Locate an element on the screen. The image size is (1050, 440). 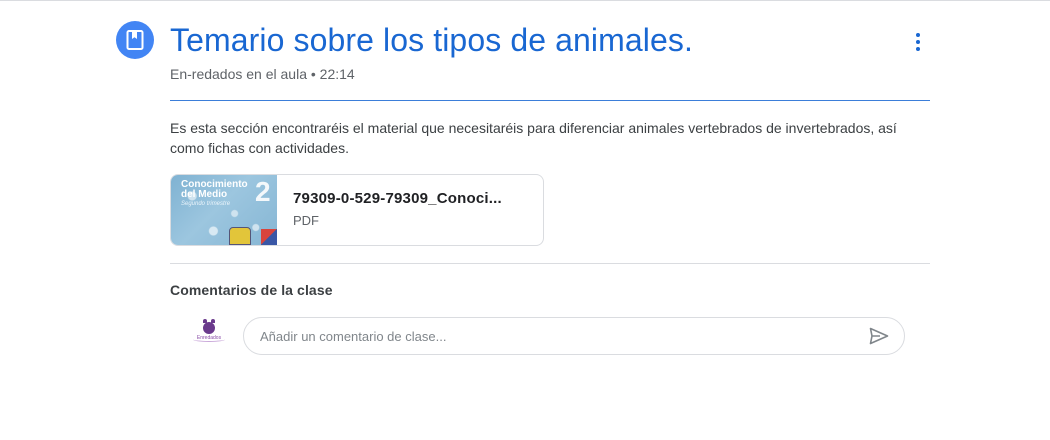
avatar: Enredados is located at coordinates (209, 333).